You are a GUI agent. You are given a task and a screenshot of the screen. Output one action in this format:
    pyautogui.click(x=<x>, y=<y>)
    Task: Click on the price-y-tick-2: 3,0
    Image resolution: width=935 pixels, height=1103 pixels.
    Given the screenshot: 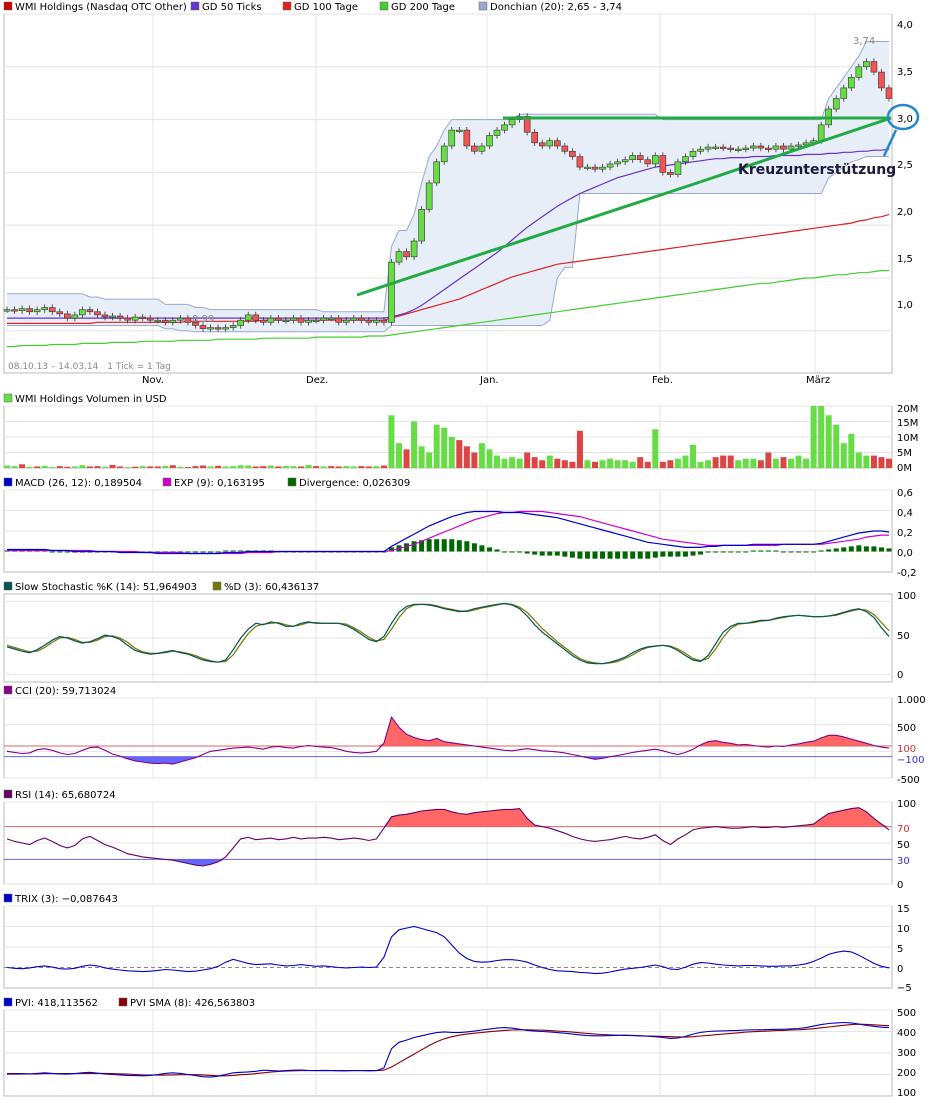 What is the action you would take?
    pyautogui.click(x=905, y=119)
    